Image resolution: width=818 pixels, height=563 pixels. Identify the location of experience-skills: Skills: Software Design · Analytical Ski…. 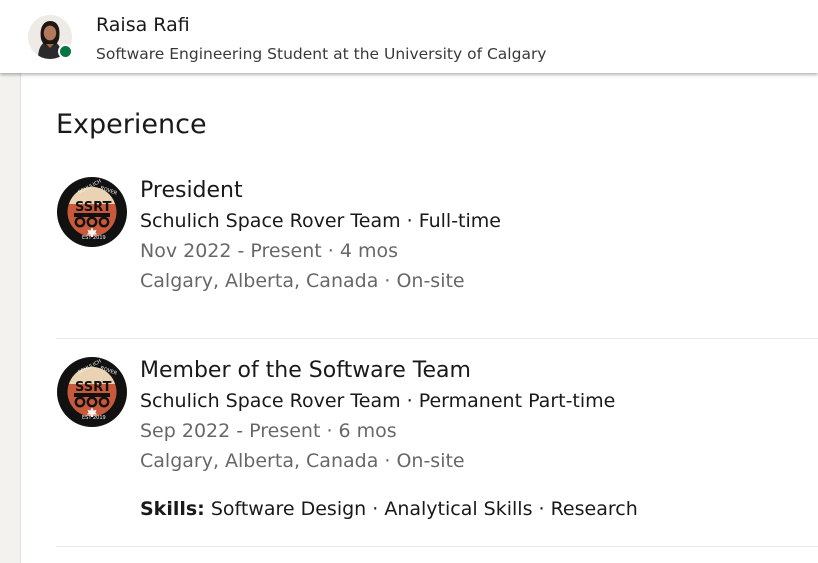
(389, 509).